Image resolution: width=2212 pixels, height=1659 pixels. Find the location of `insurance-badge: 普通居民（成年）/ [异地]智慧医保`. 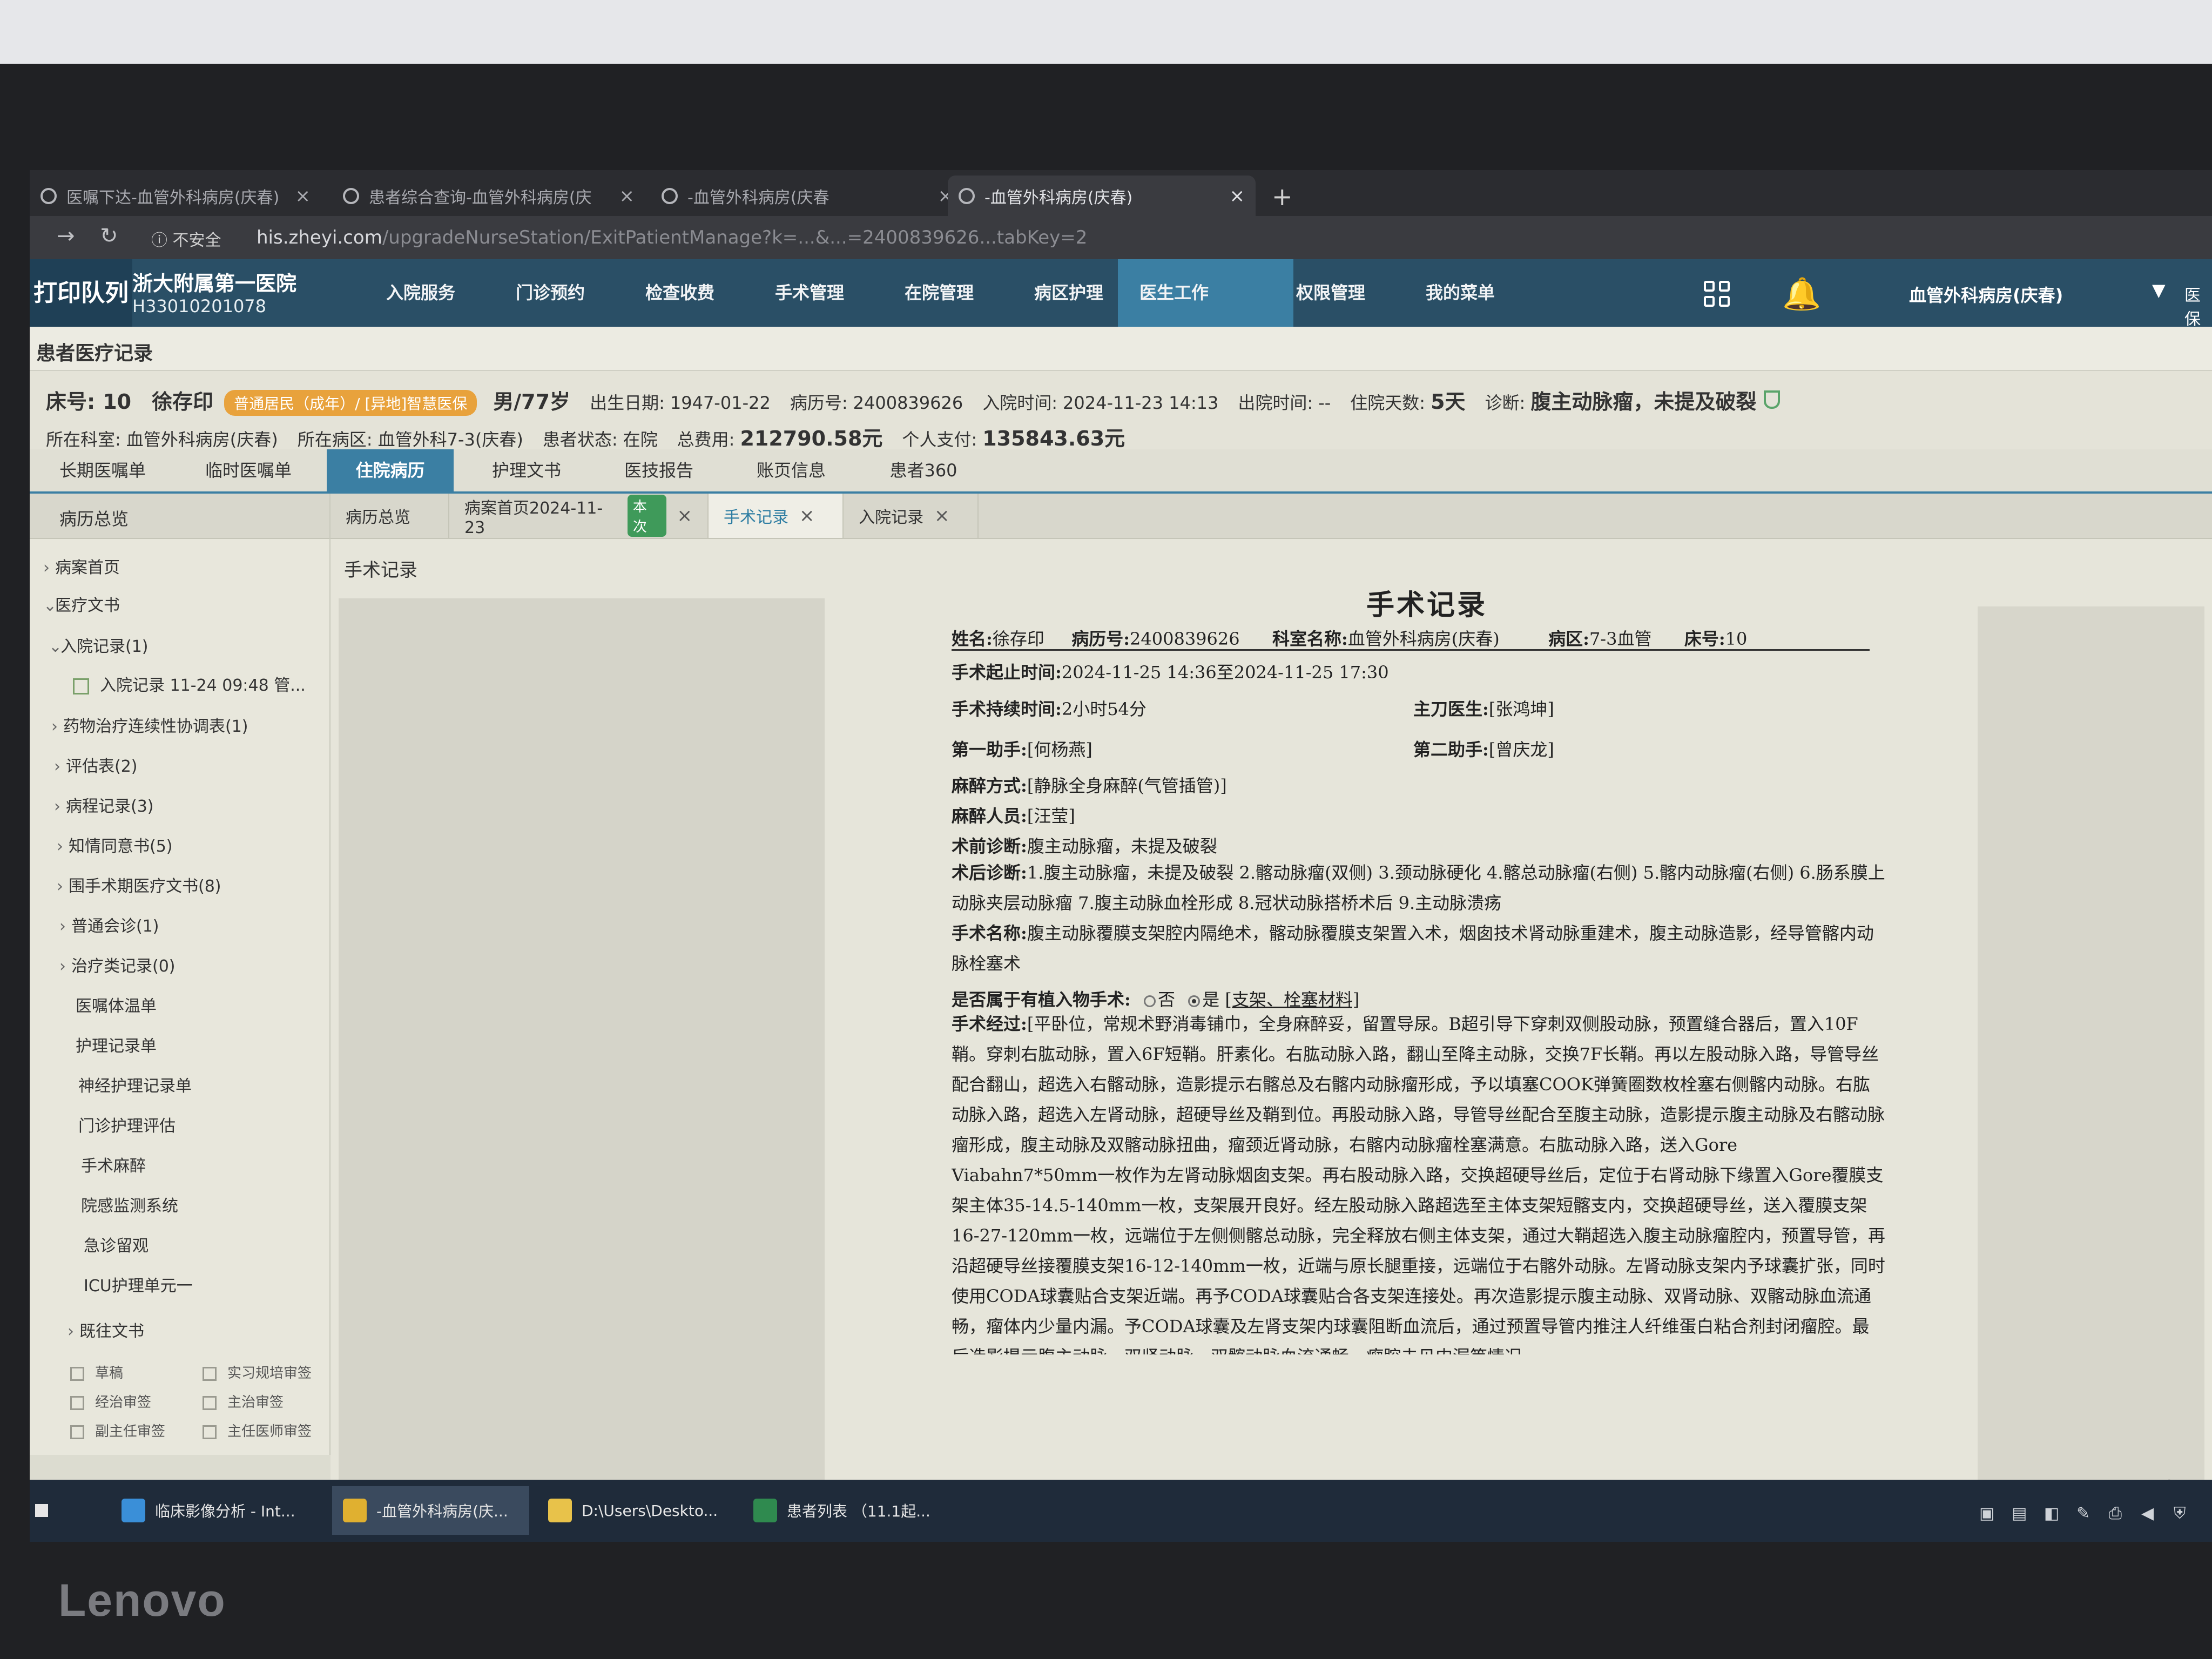

insurance-badge: 普通居民（成年）/ [异地]智慧医保 is located at coordinates (350, 403).